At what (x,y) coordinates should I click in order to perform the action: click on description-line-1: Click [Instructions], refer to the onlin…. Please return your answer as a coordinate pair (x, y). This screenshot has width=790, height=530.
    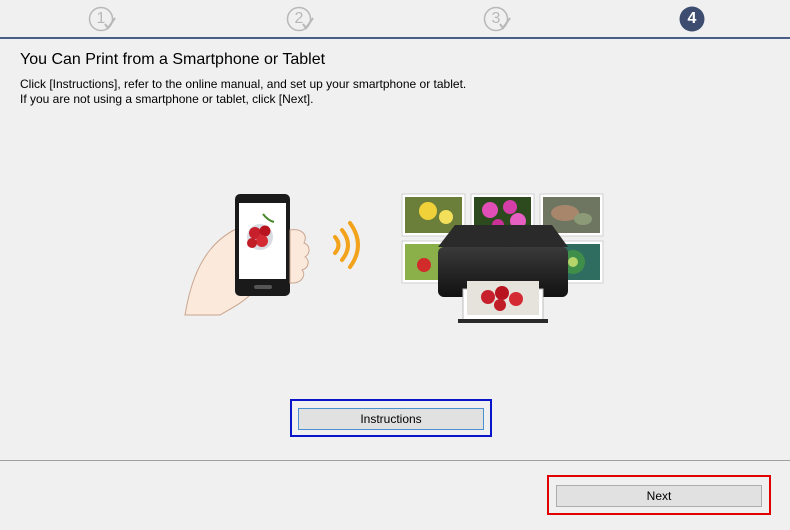
    Looking at the image, I should click on (243, 84).